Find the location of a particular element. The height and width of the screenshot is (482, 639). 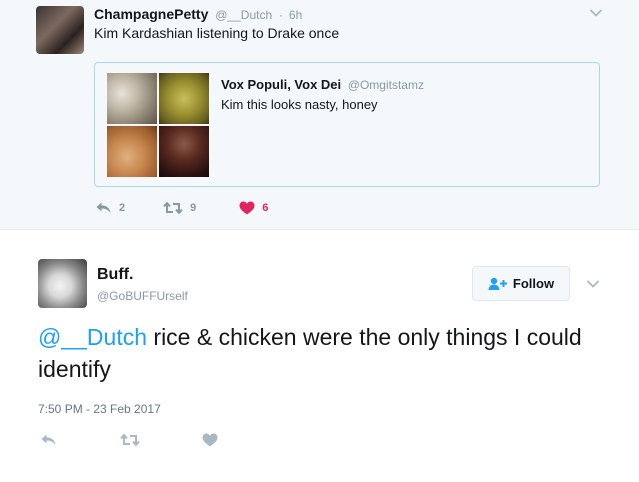

retweet-count: 9 is located at coordinates (193, 208).